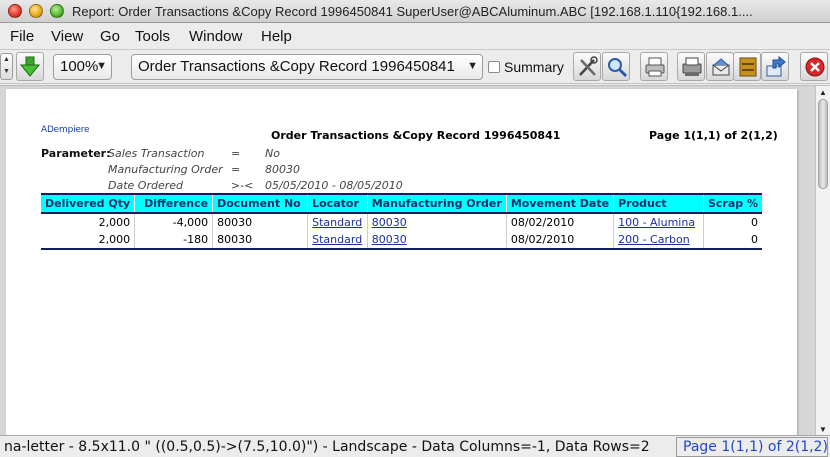 This screenshot has width=830, height=457. I want to click on scroll-up-icon: ▲, so click(823, 92).